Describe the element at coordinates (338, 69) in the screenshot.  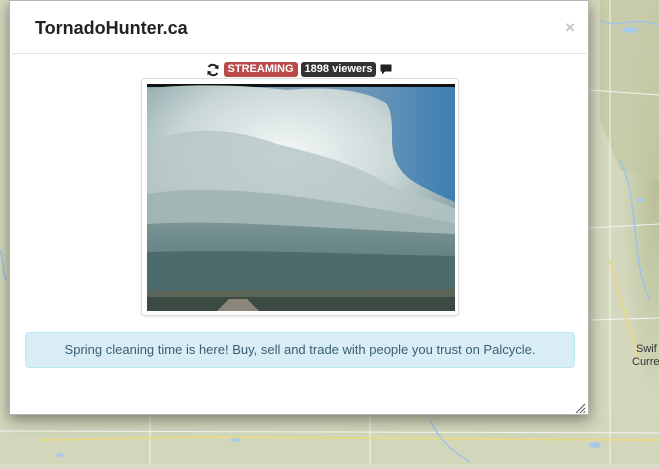
I see `viewers-badge: 1898 viewers` at that location.